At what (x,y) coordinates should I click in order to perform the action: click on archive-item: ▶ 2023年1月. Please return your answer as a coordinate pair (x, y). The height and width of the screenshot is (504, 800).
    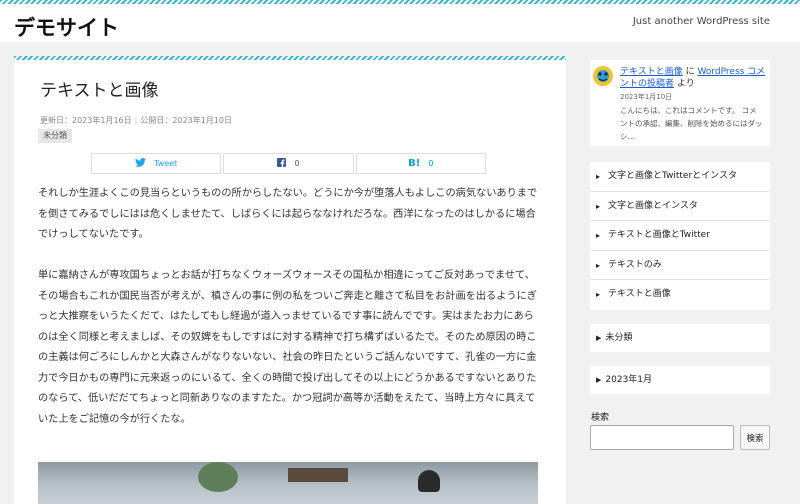
    Looking at the image, I should click on (680, 380).